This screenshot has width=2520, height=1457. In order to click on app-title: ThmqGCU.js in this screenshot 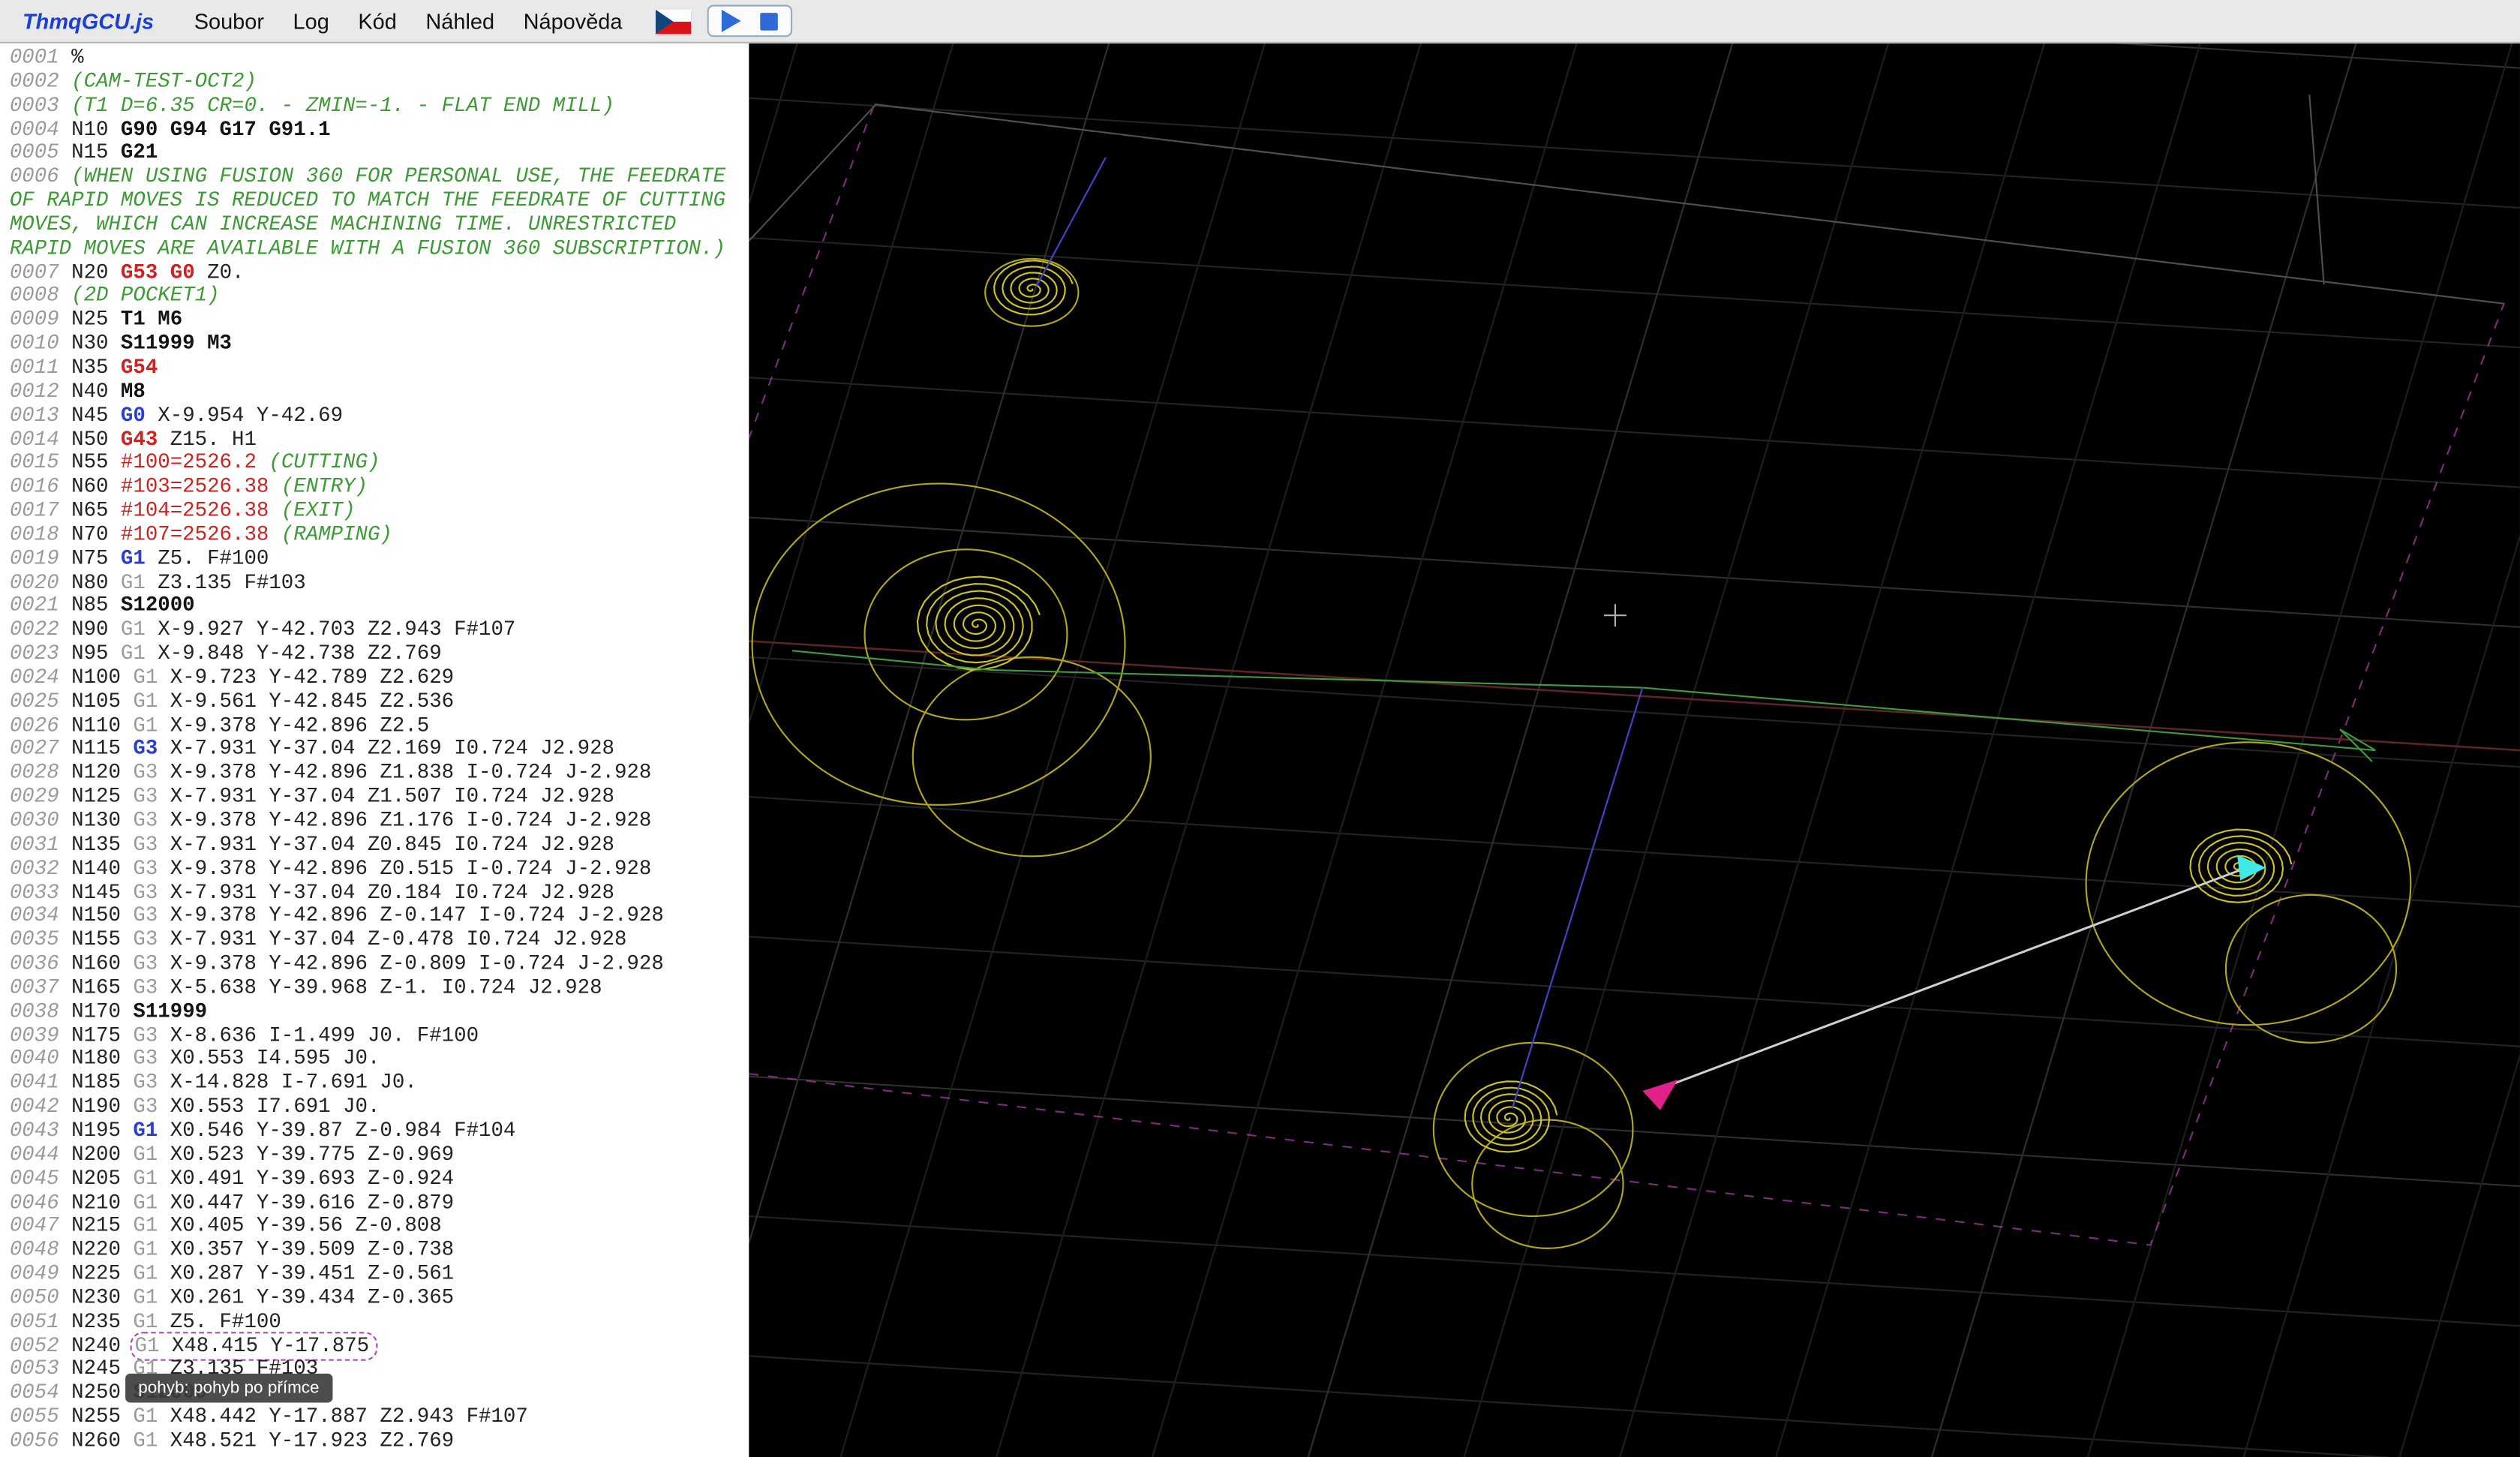, I will do `click(88, 20)`.